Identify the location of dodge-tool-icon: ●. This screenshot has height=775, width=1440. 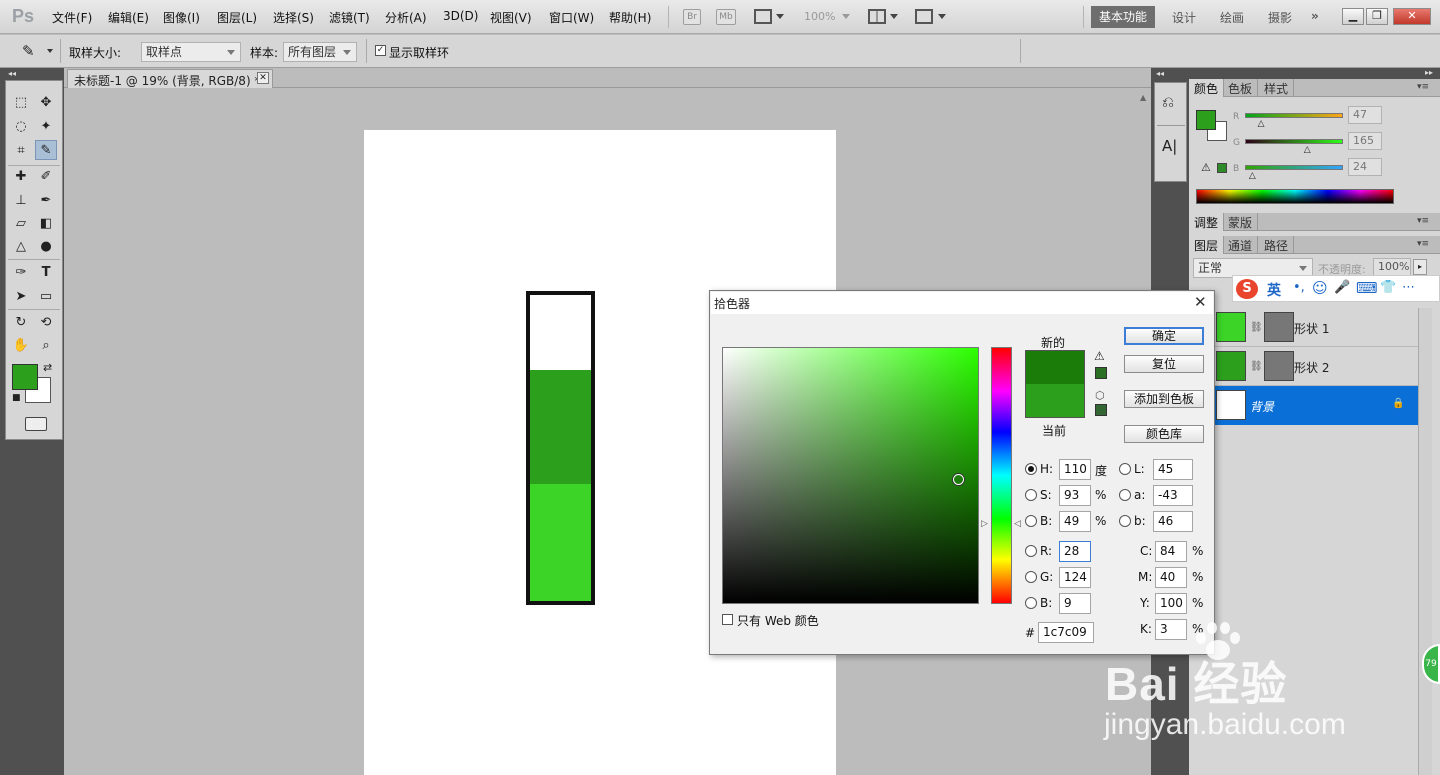
(46, 247).